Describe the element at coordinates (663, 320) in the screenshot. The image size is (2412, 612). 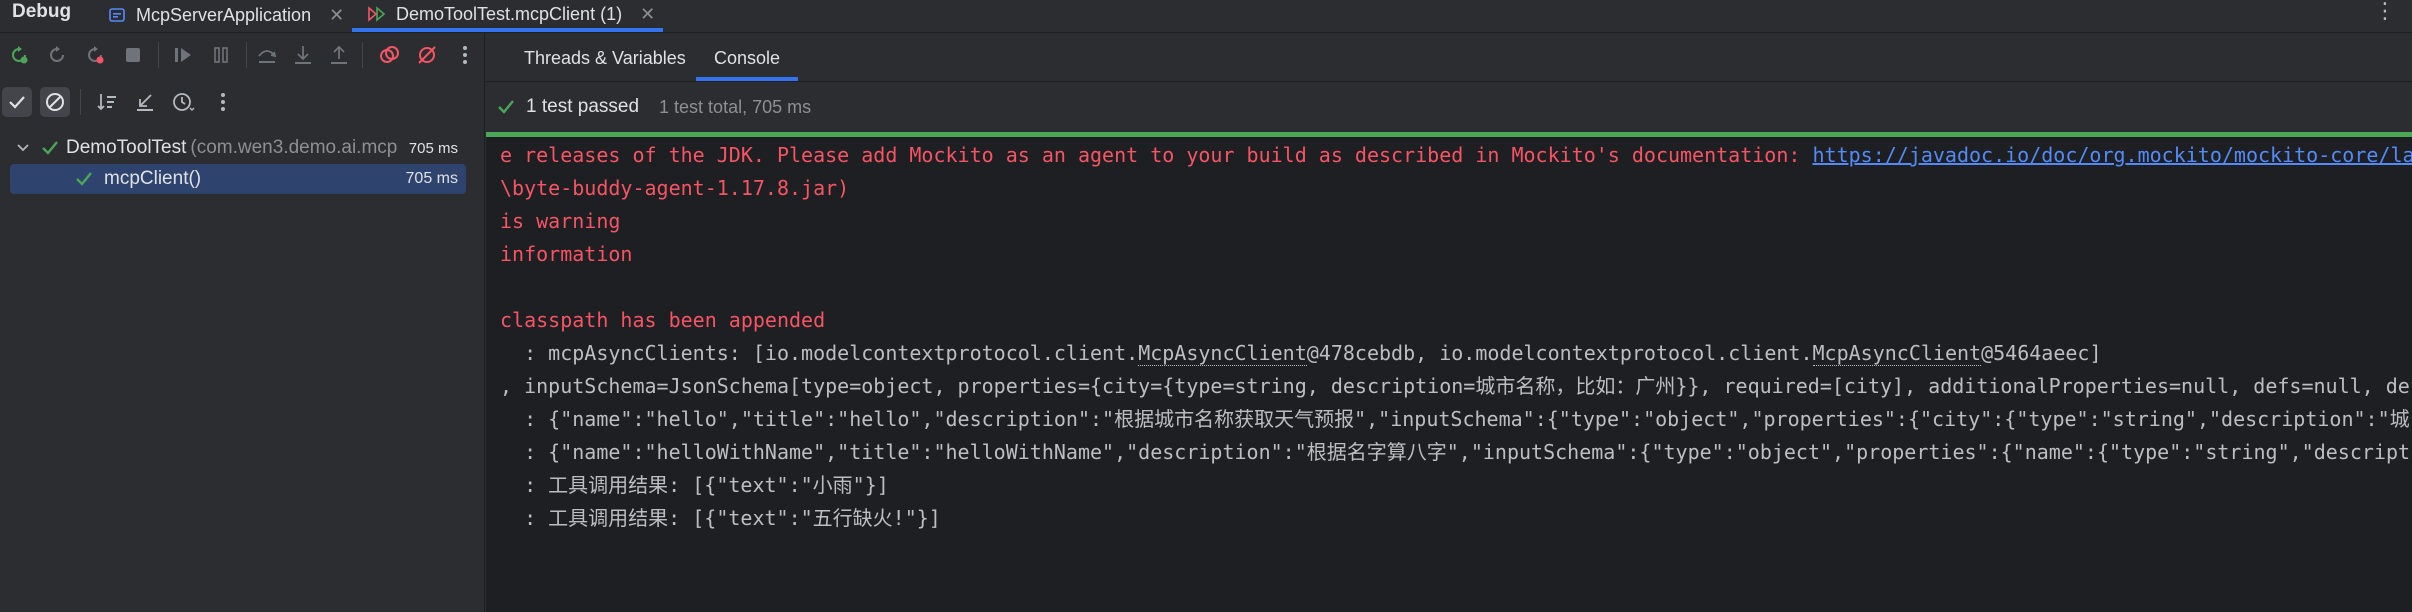
I see `console-line: classpath has been appended` at that location.